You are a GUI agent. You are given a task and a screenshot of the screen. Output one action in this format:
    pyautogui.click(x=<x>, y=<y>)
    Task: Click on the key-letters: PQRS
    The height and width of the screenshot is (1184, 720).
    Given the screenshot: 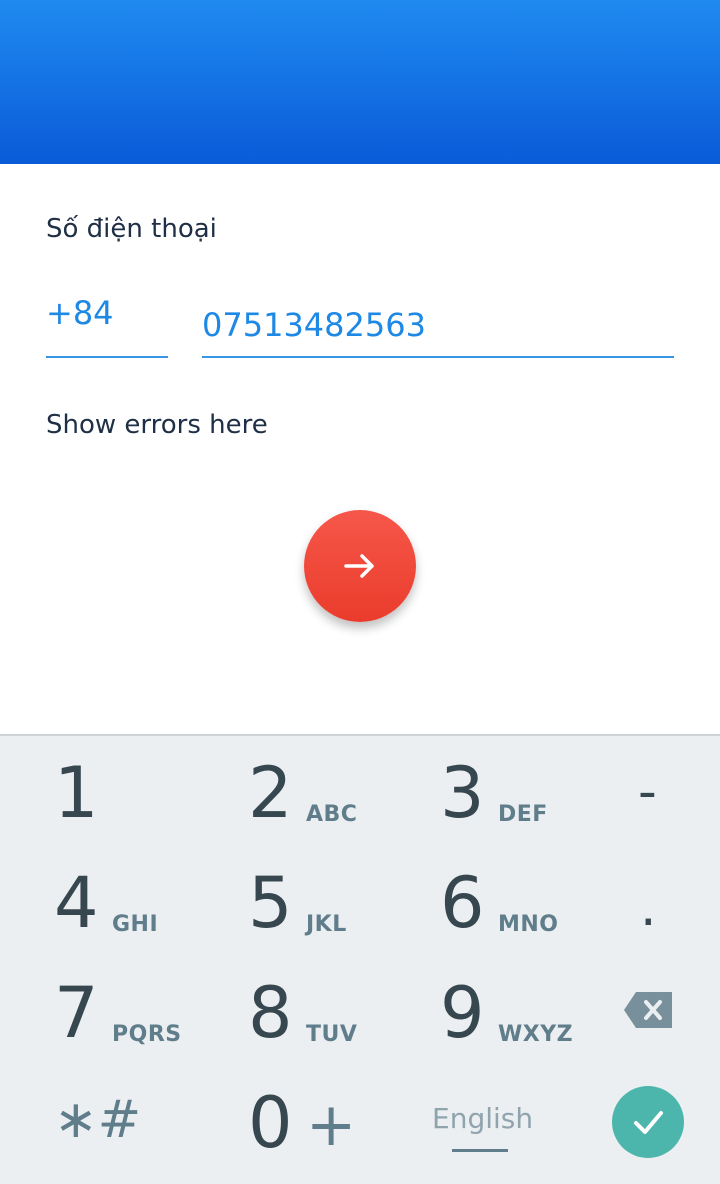 What is the action you would take?
    pyautogui.click(x=147, y=1034)
    